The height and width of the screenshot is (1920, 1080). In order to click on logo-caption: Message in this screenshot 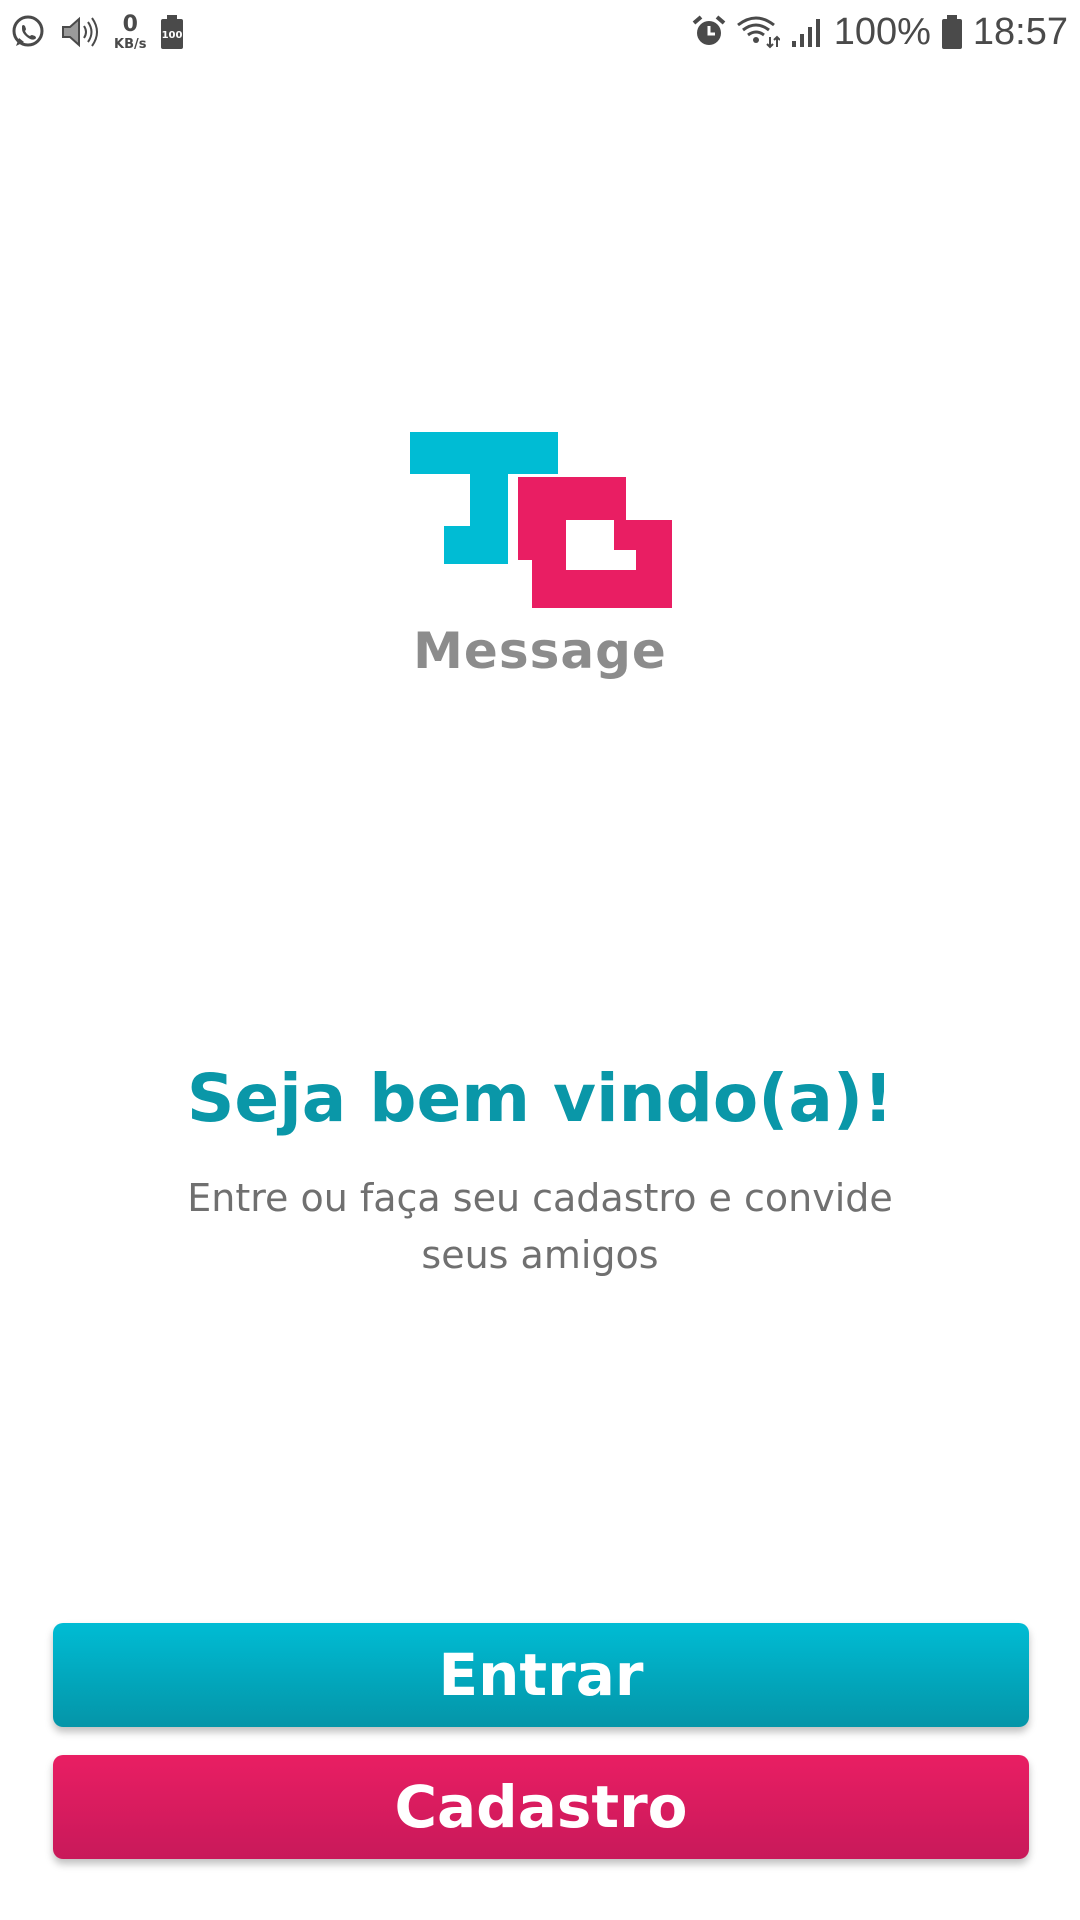, I will do `click(540, 651)`.